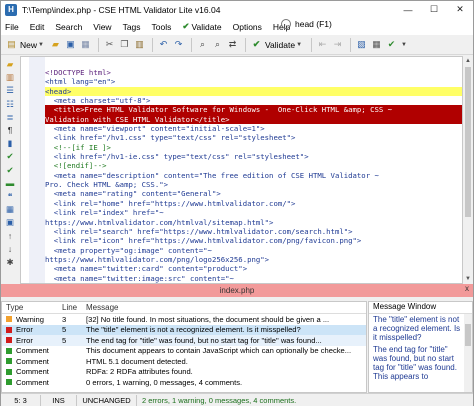  What do you see at coordinates (391, 44) in the screenshot?
I see `spellcheck-icon: ✔` at bounding box center [391, 44].